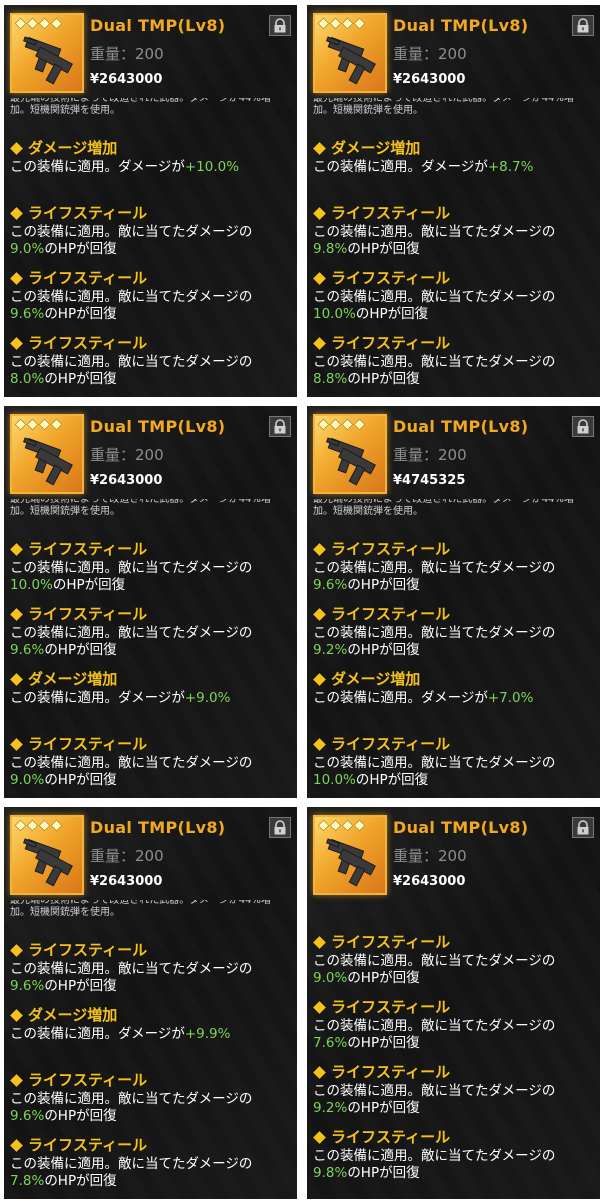 Image resolution: width=606 pixels, height=1200 pixels. I want to click on ability-entry: ライフスティール この装備に適用。敵に当てたダメージの 9.2%のHPが回復, so click(455, 1093).